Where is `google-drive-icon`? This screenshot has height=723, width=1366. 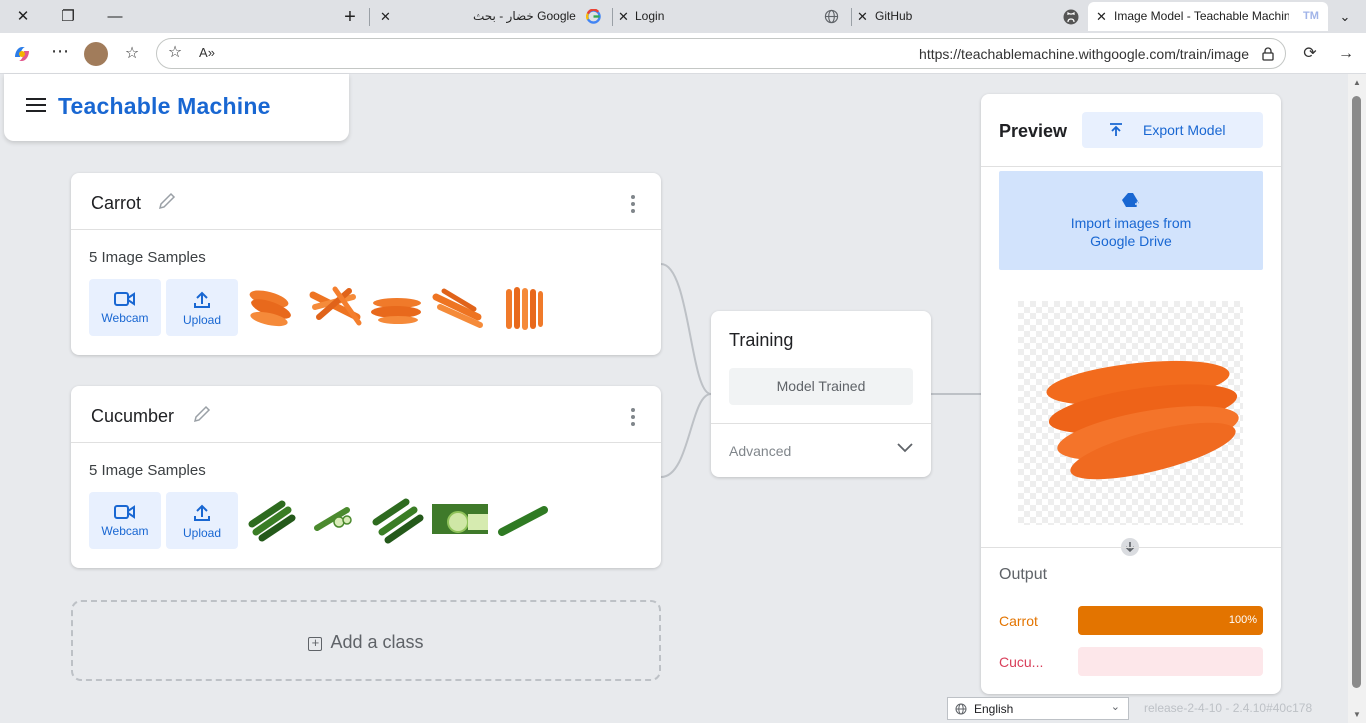 google-drive-icon is located at coordinates (1131, 200).